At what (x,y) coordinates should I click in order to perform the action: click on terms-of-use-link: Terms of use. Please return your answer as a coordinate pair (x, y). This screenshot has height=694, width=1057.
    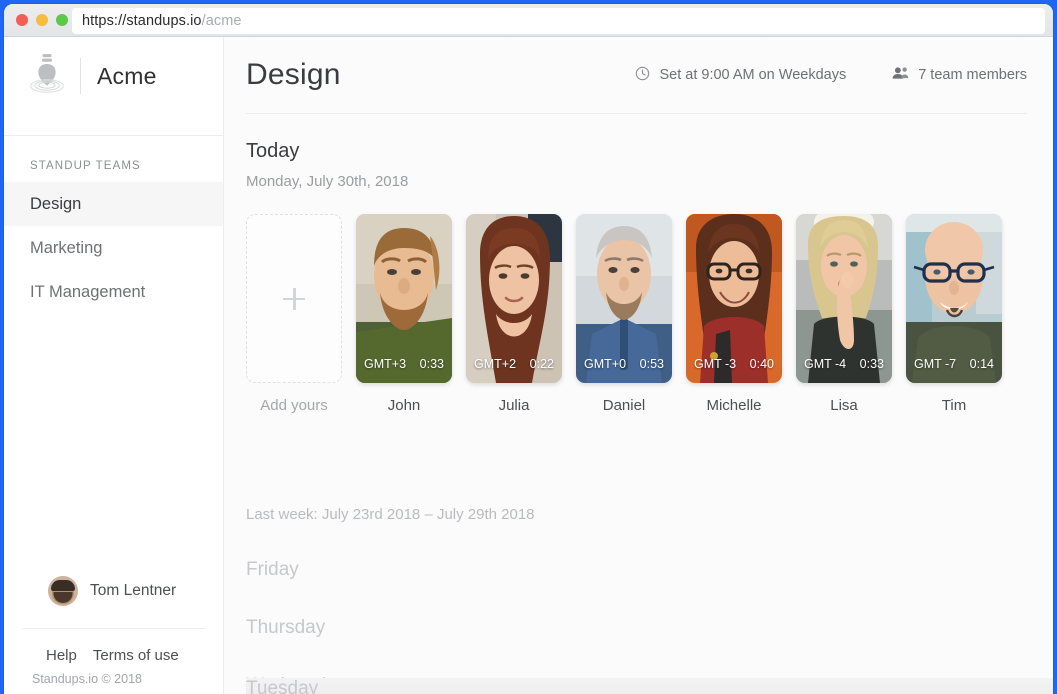
    Looking at the image, I should click on (136, 655).